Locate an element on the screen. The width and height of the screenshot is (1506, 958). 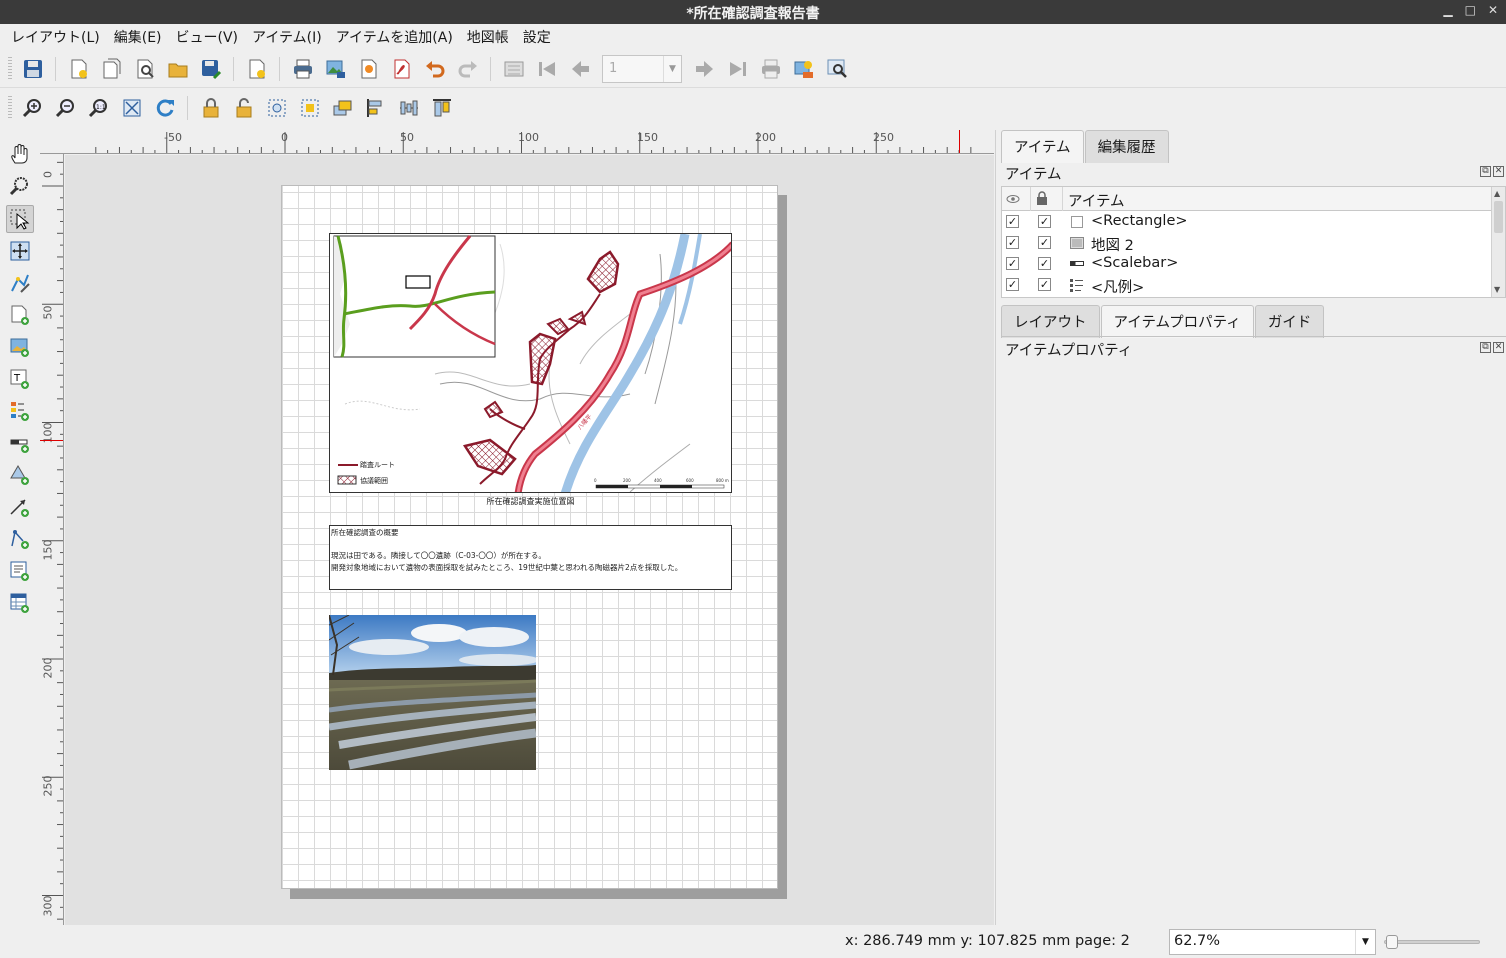
previous-feature-button is located at coordinates (580, 69).